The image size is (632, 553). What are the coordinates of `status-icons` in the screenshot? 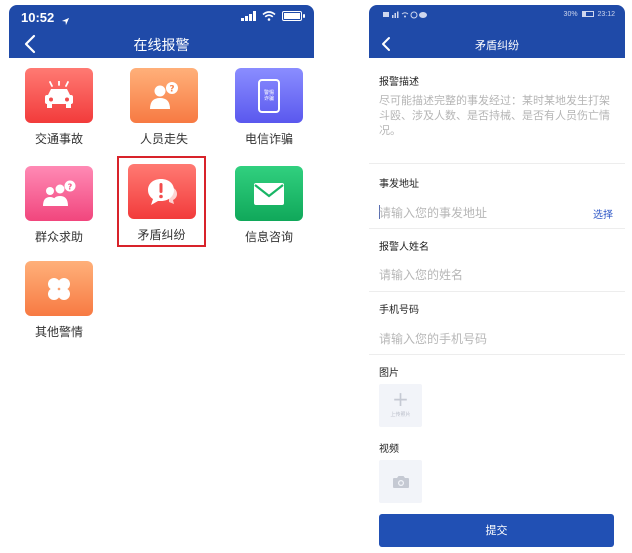 It's located at (273, 16).